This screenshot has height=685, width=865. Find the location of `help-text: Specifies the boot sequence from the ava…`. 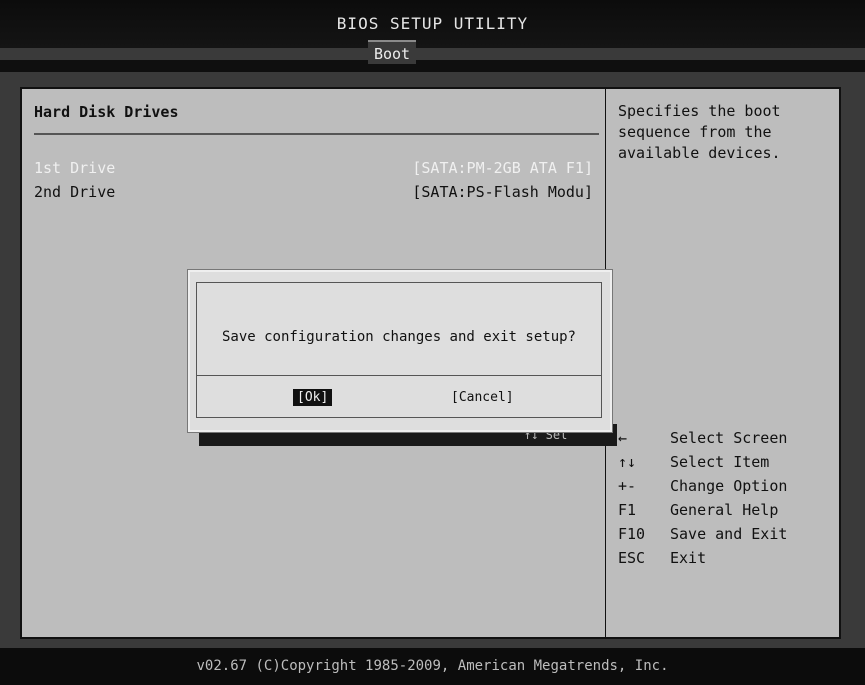

help-text: Specifies the boot sequence from the ava… is located at coordinates (699, 132).